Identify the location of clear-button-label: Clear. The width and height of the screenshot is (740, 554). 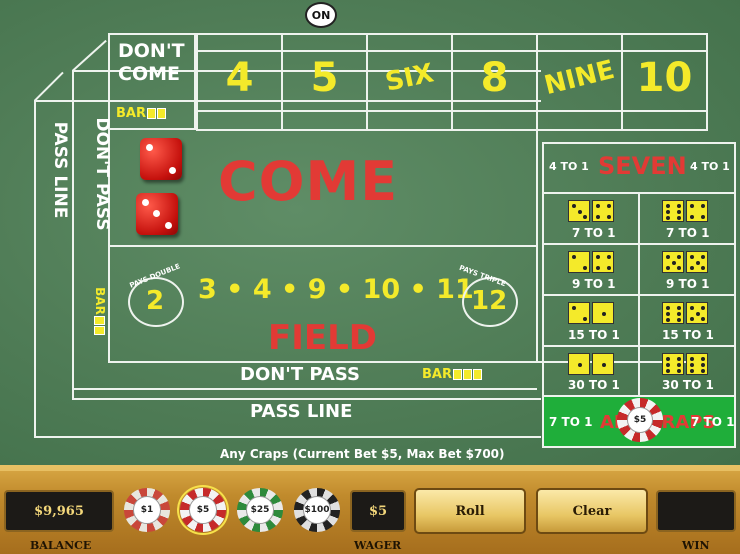
(592, 511).